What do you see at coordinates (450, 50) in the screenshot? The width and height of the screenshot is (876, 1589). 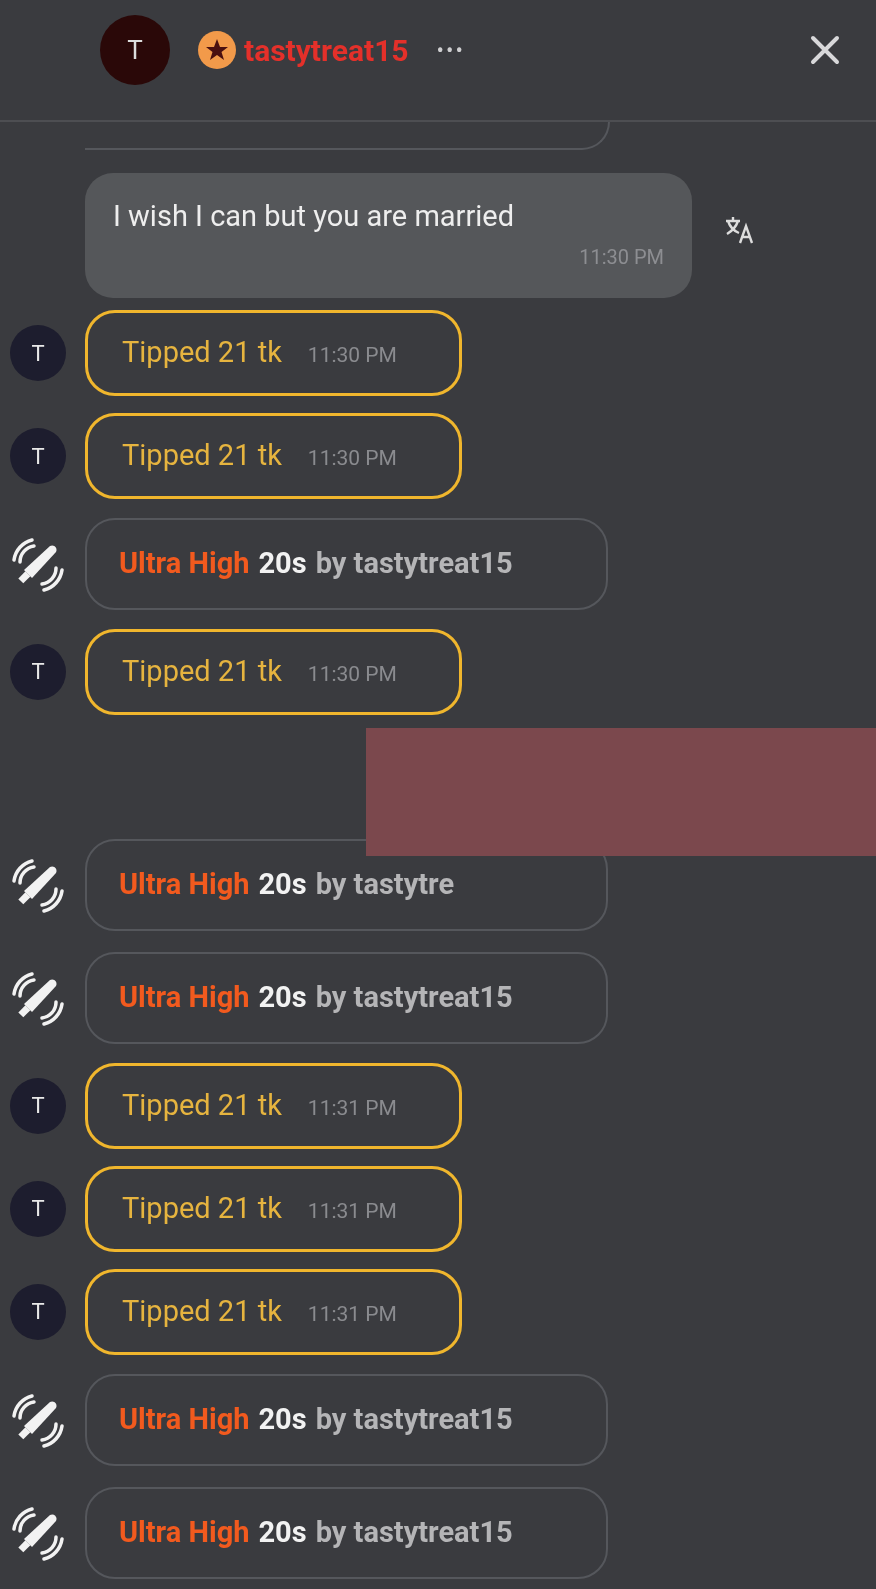 I see `more-button: •••` at bounding box center [450, 50].